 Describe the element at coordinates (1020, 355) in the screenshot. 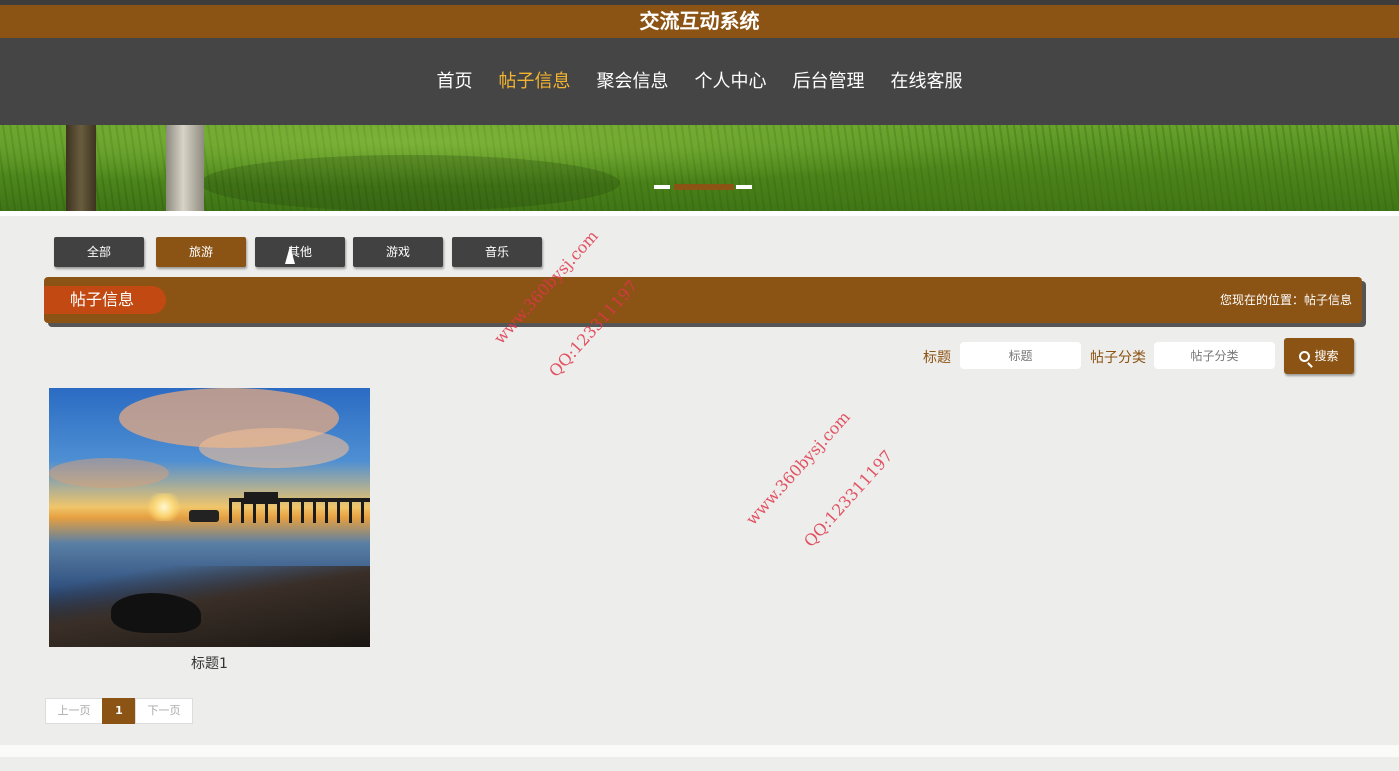

I see `title-search-input` at that location.